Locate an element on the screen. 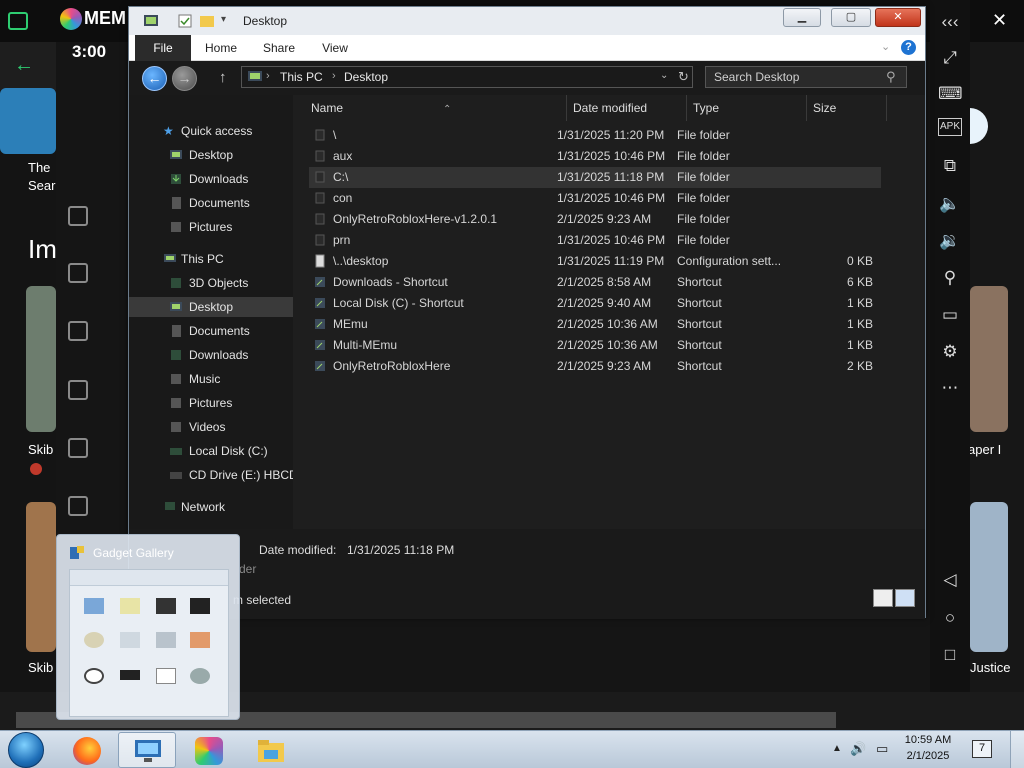 The width and height of the screenshot is (1024, 768). expand-ribbon-icon: ⌄ is located at coordinates (885, 46).